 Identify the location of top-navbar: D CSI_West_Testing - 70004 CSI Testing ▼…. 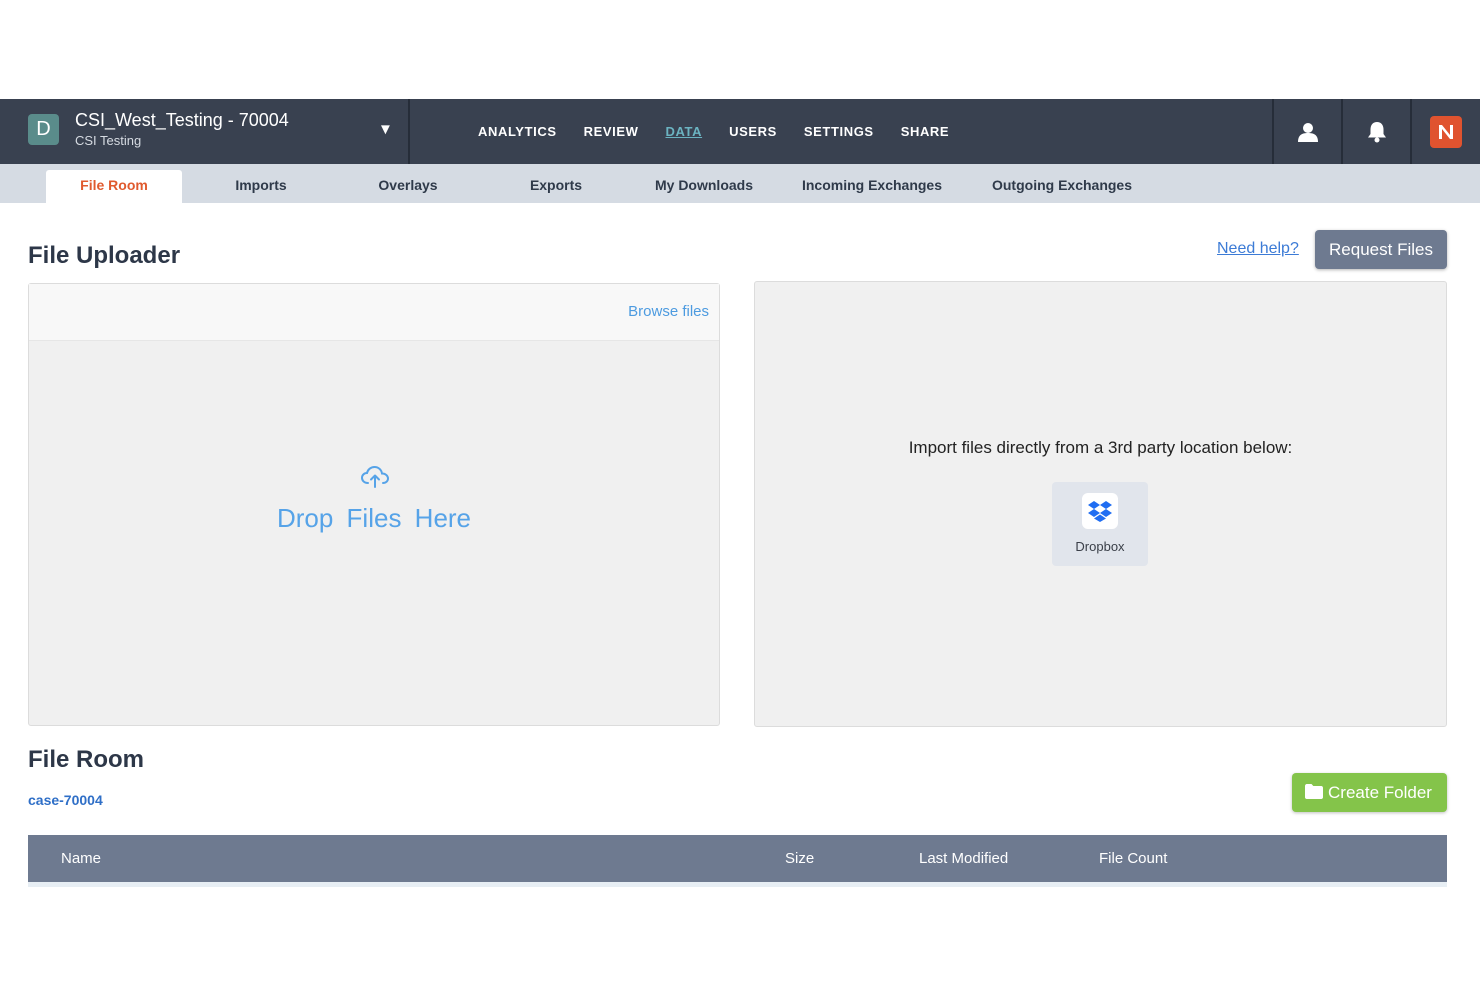
(740, 131).